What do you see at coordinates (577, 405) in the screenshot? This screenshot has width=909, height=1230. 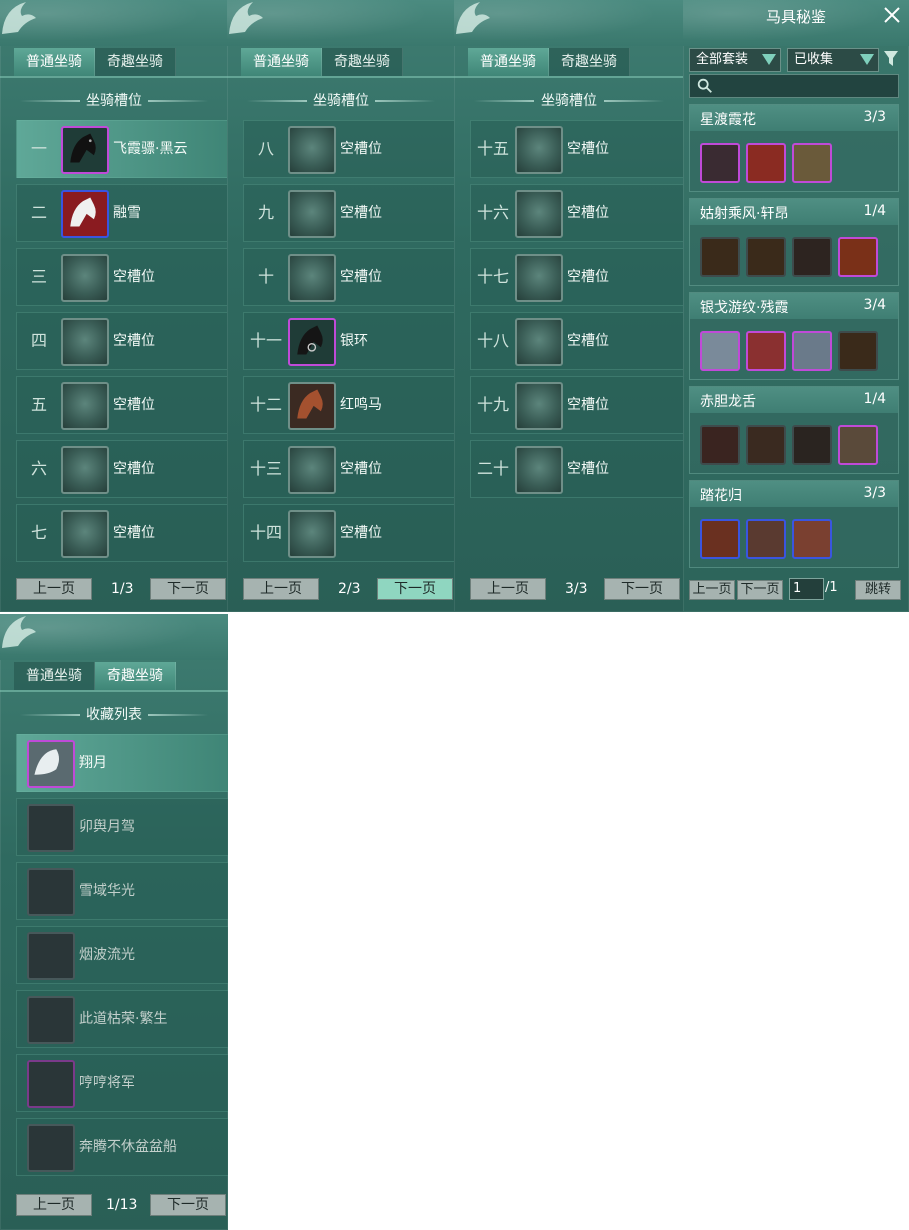 I see `slot-row: 十九 空槽位` at bounding box center [577, 405].